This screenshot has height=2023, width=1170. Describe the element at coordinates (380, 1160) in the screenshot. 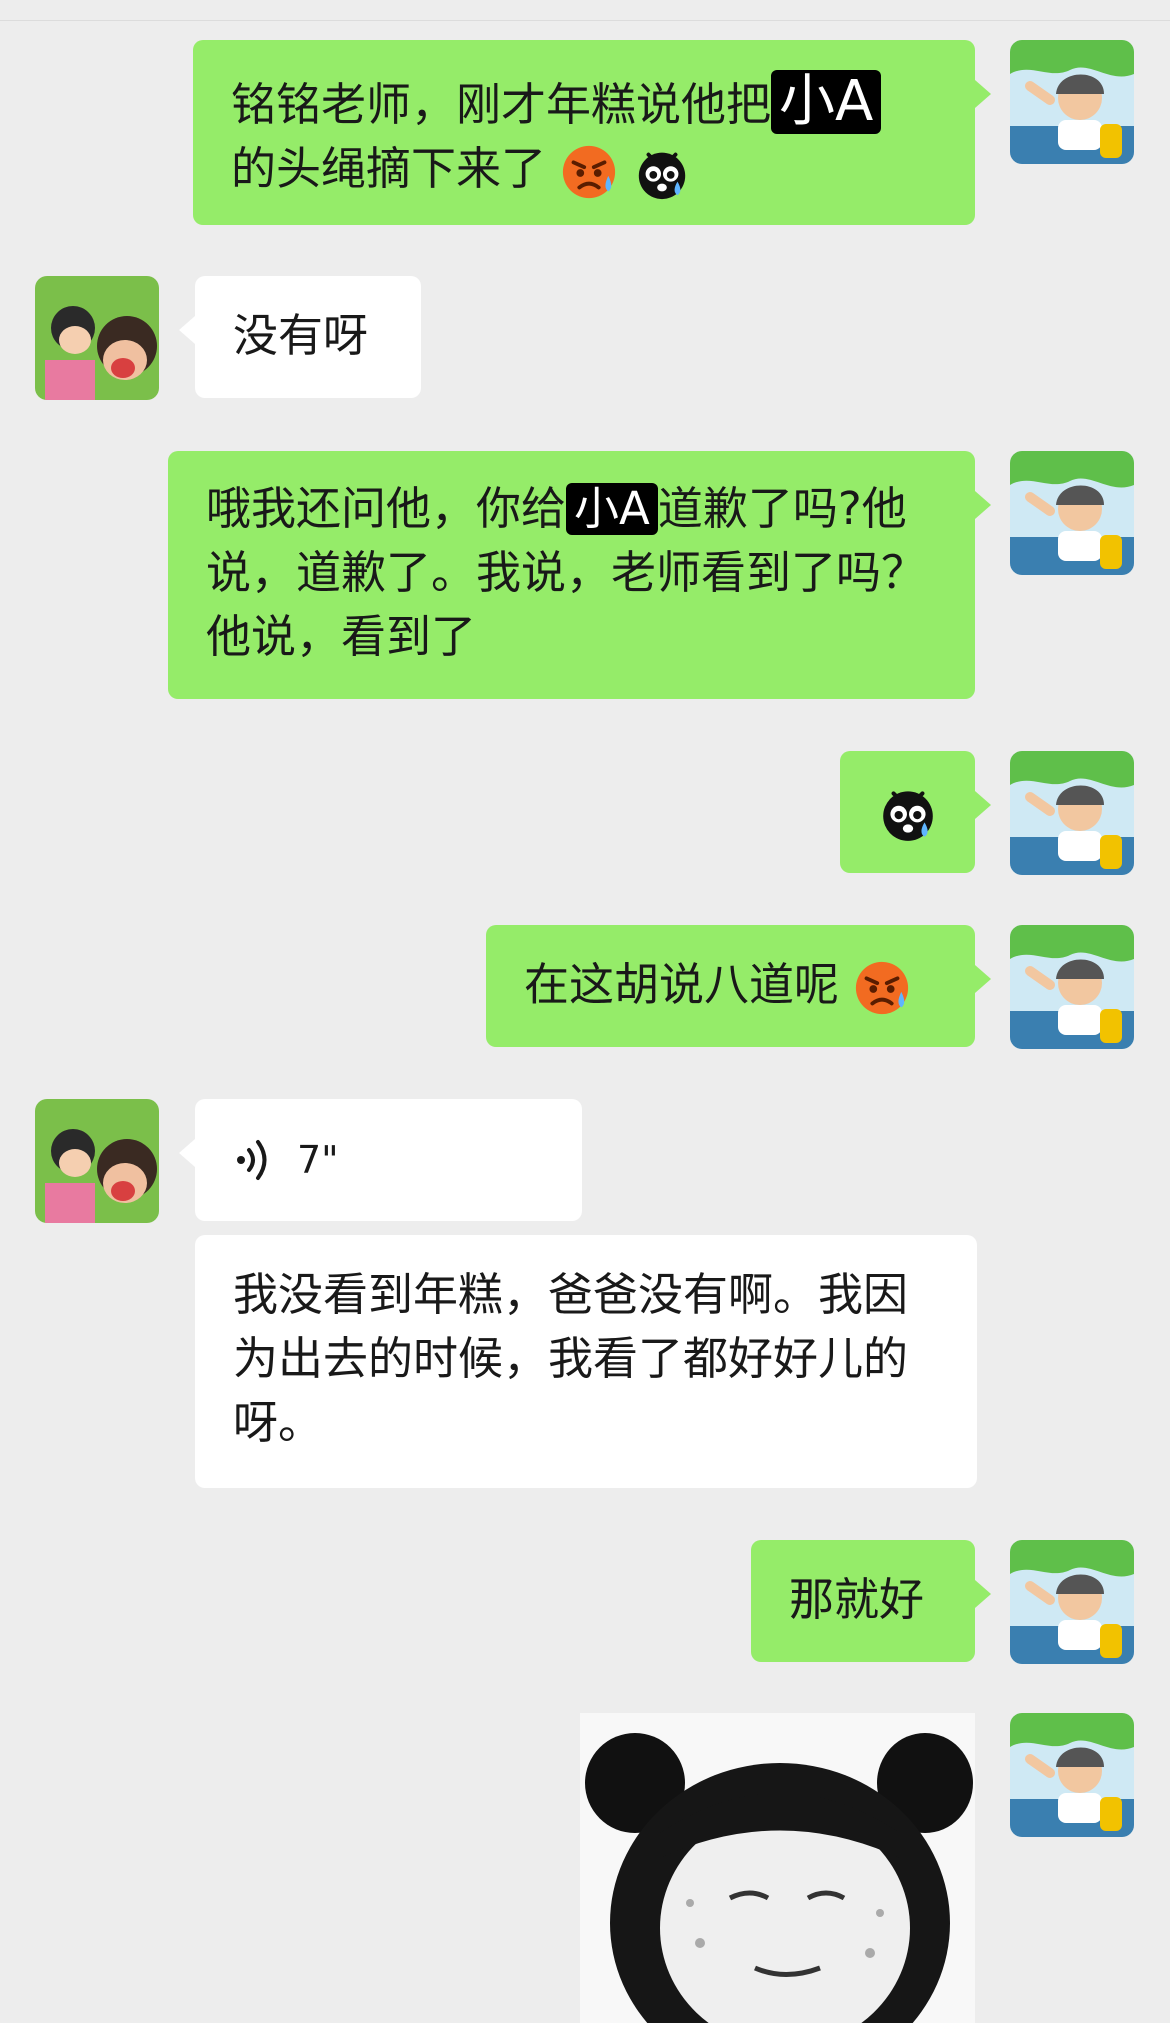

I see `voice-message-bubble: 7"` at that location.